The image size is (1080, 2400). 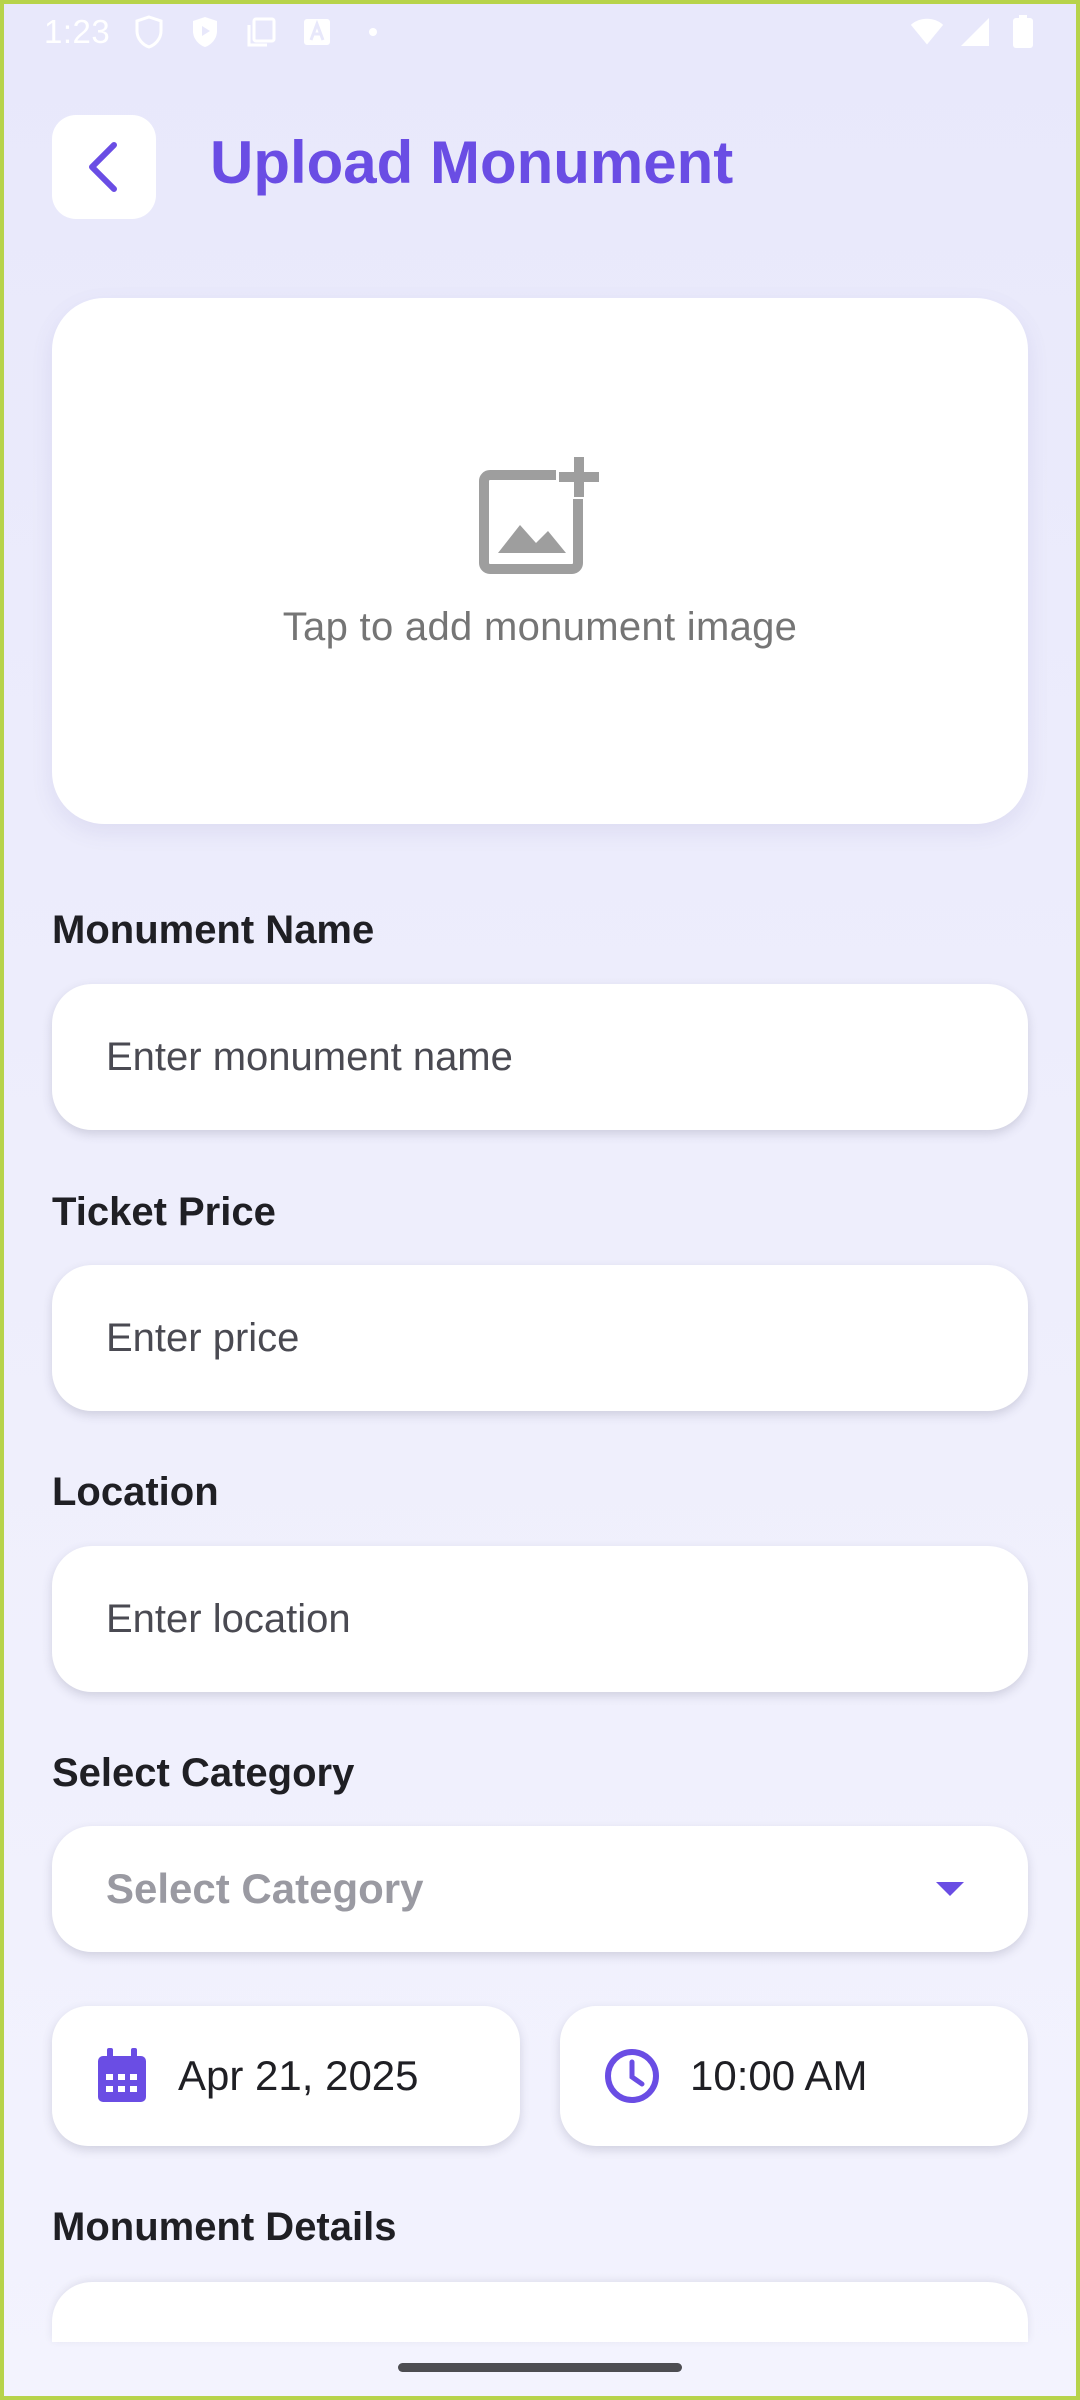 I want to click on status-left: 1:23, so click(x=217, y=32).